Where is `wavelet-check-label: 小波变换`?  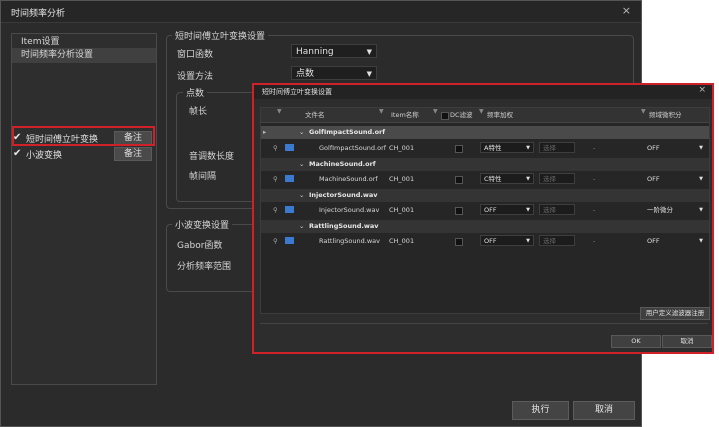 wavelet-check-label: 小波变换 is located at coordinates (44, 156).